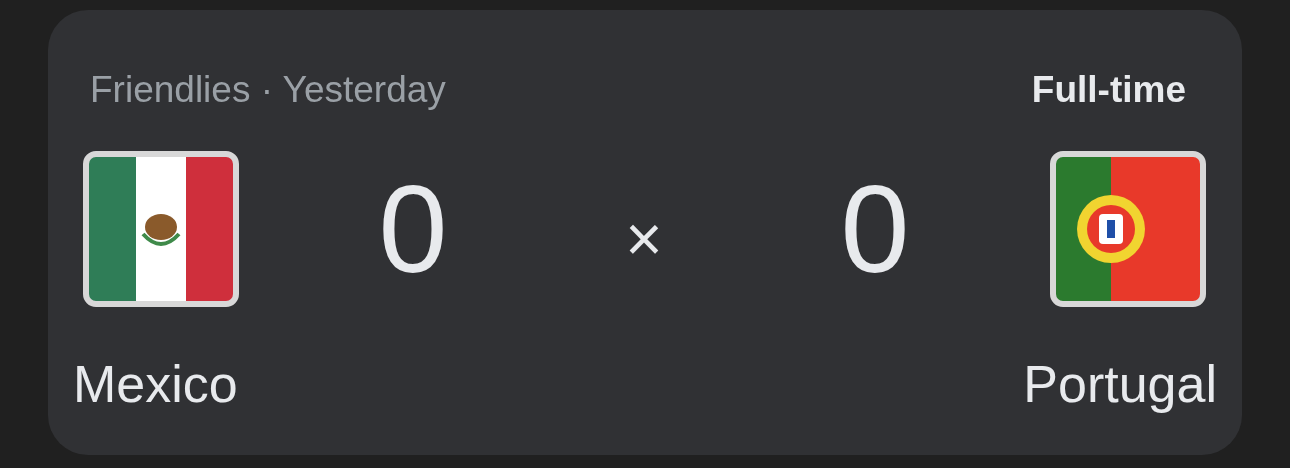 This screenshot has width=1290, height=468. Describe the element at coordinates (875, 229) in the screenshot. I see `away-score: 0` at that location.